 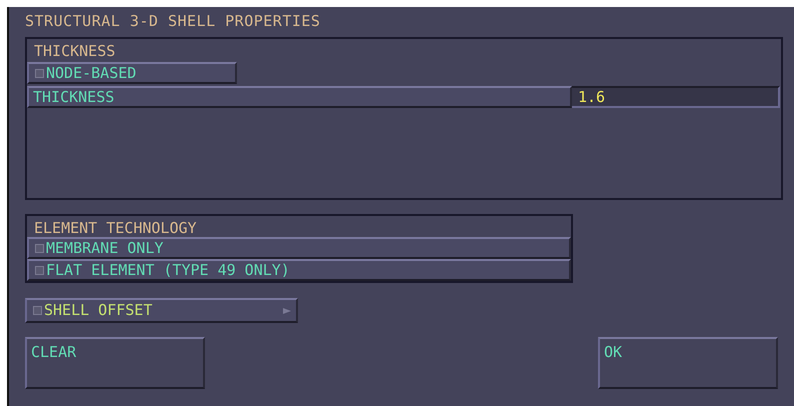 I want to click on option-label: SHELL OFFSET, so click(x=99, y=310).